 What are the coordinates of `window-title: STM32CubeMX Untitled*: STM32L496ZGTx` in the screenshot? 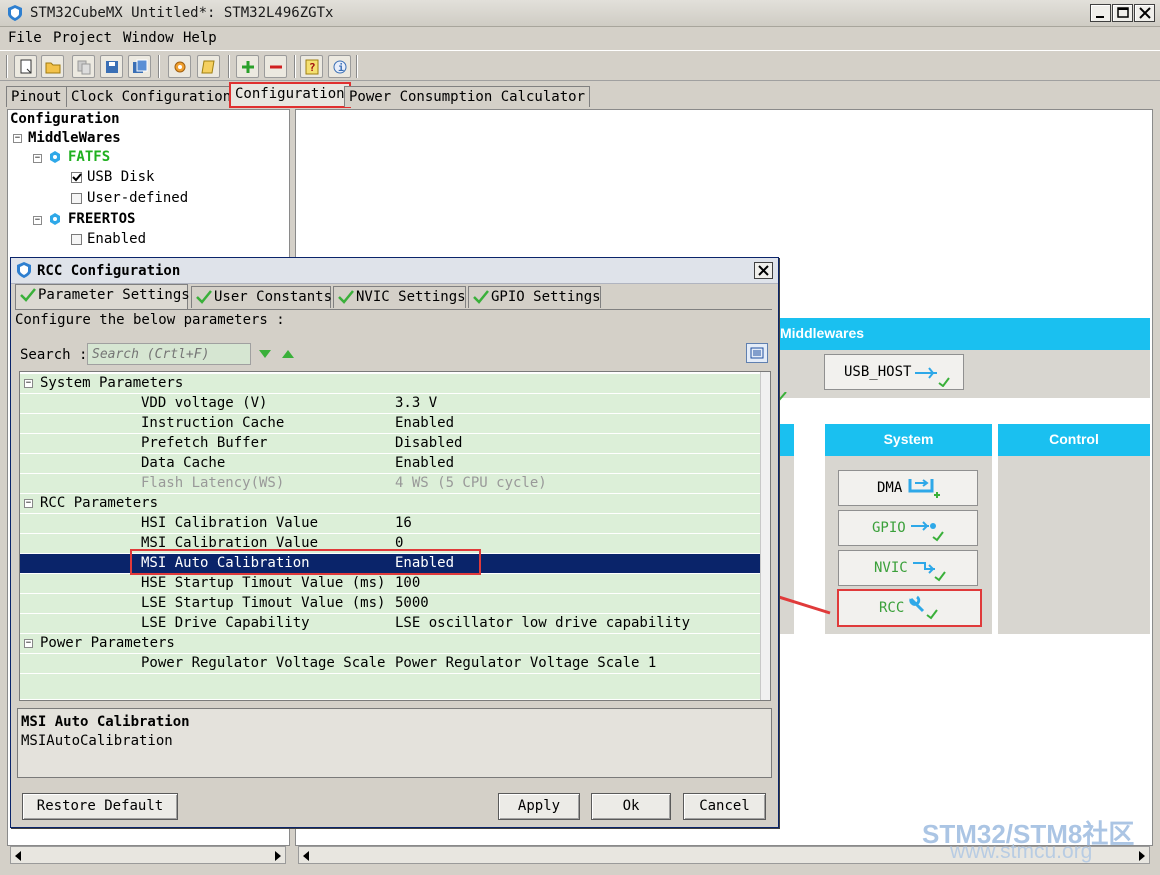 It's located at (182, 13).